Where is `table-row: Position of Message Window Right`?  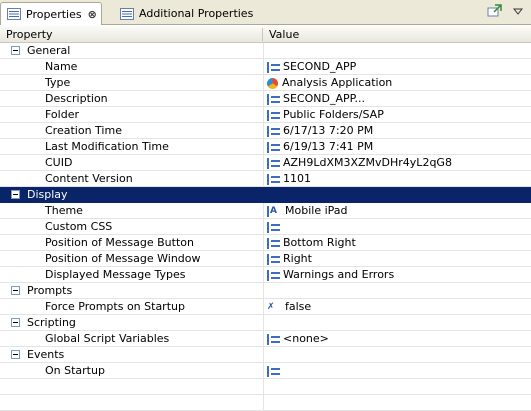
table-row: Position of Message Window Right is located at coordinates (265, 259).